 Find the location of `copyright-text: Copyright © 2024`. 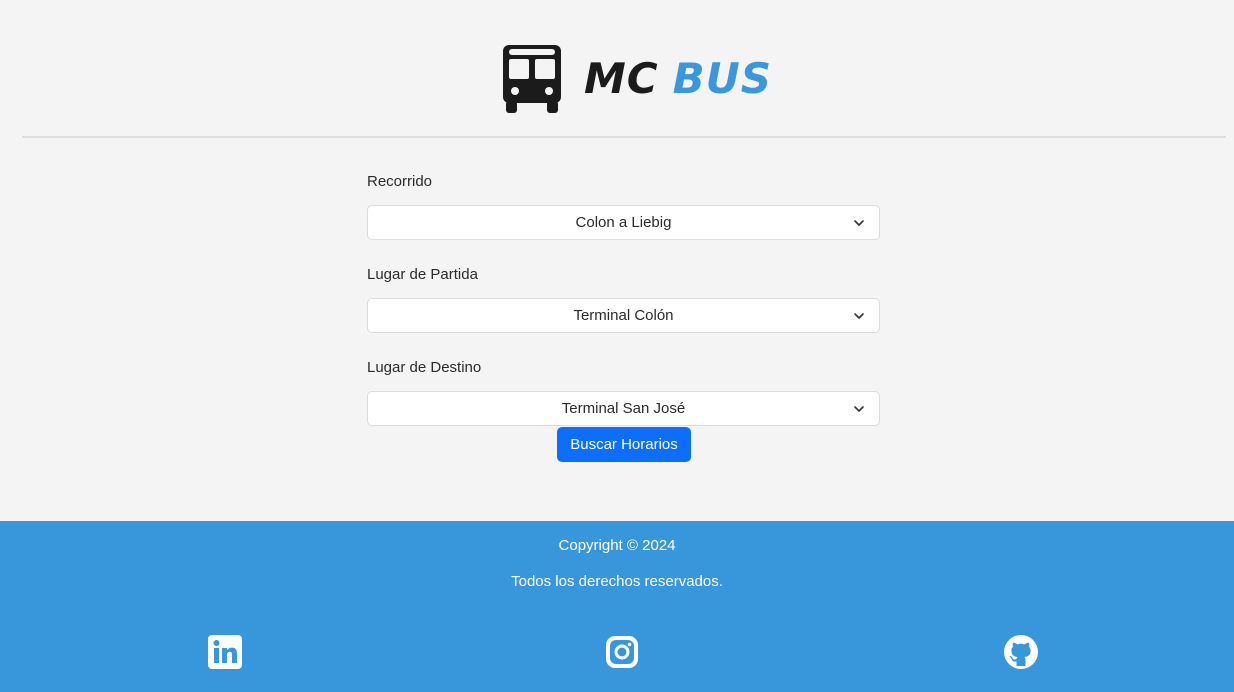

copyright-text: Copyright © 2024 is located at coordinates (617, 545).